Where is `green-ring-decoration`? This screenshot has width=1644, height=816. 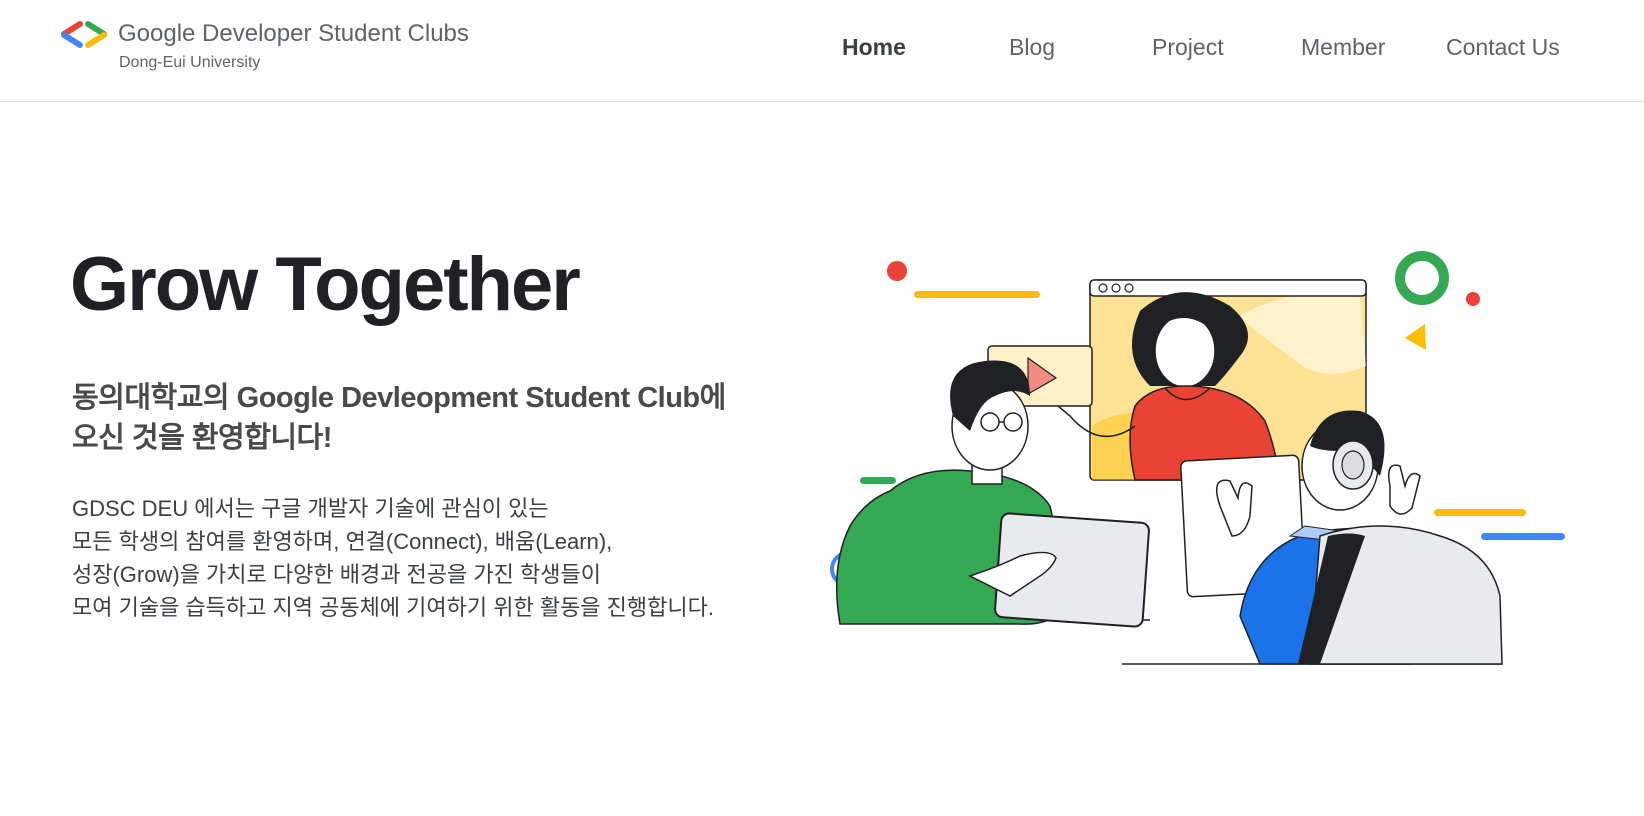 green-ring-decoration is located at coordinates (1422, 278).